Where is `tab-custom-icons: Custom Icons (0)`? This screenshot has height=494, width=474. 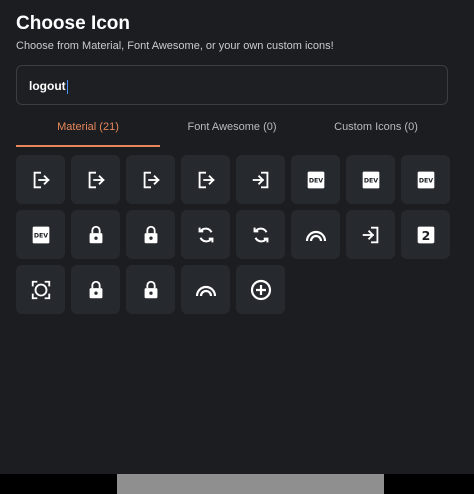
tab-custom-icons: Custom Icons (0) is located at coordinates (376, 132).